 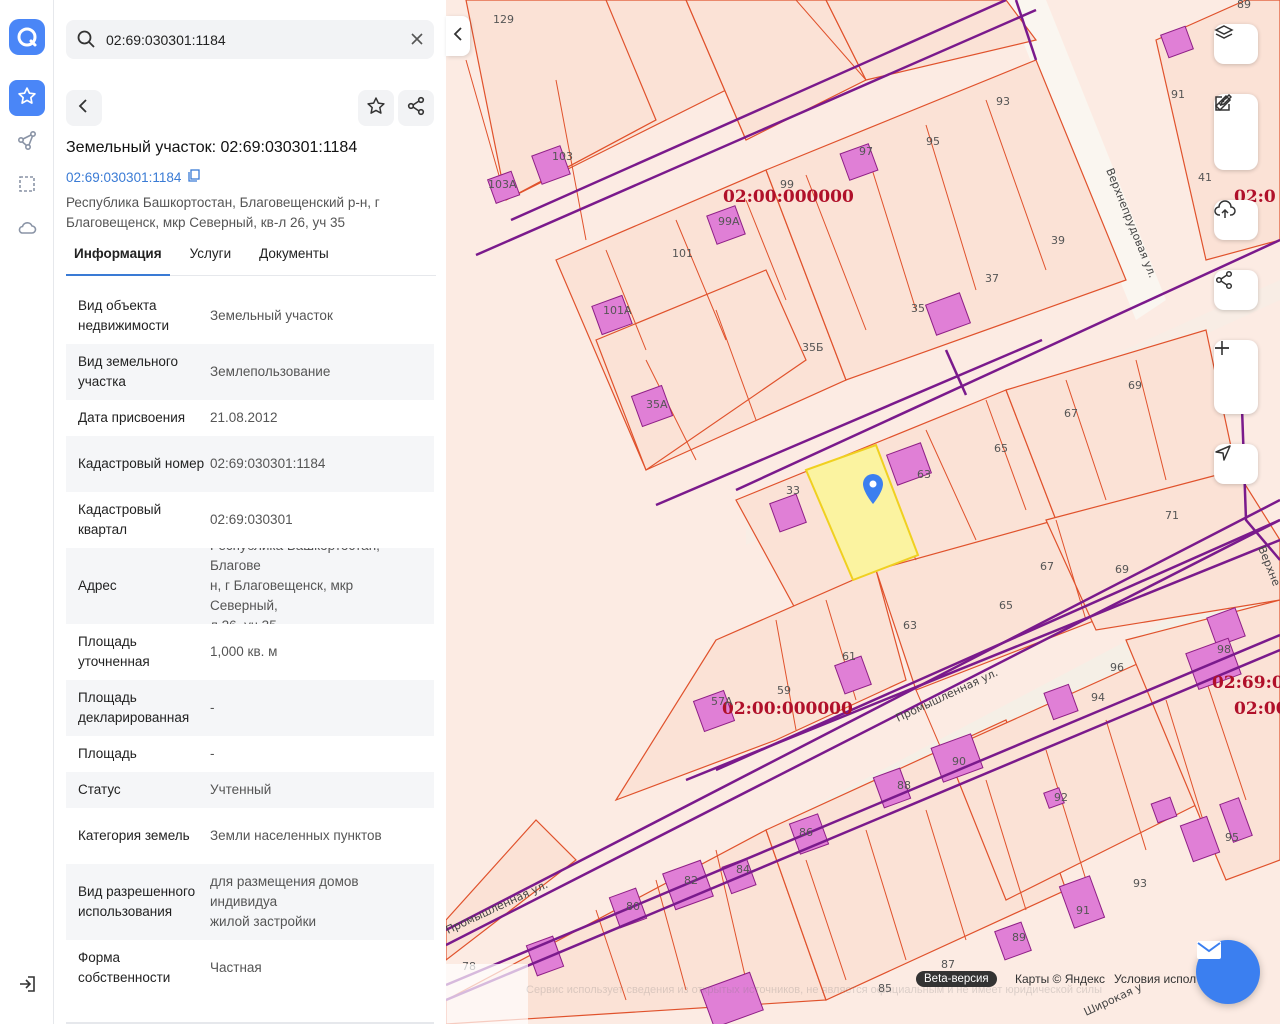 I want to click on lot-number: 103А, so click(x=502, y=184).